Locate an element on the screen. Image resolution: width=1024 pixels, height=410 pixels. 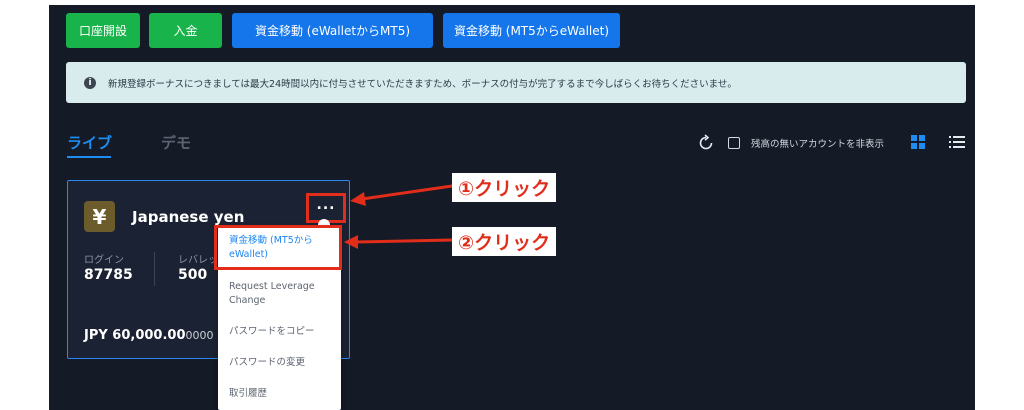
menu-item-transfer-to-ewallet: 資金移動 (MT5から eWallet) is located at coordinates (271, 248).